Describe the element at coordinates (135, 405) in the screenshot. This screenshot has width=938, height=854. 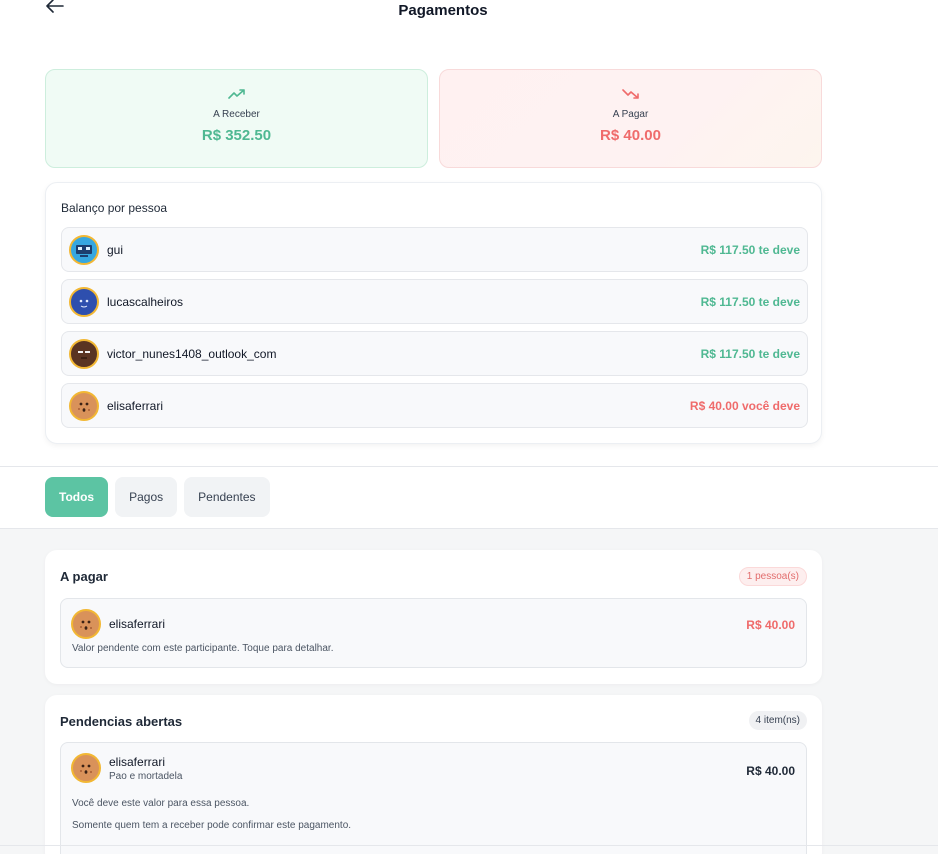
I see `person-name: elisaferrari` at that location.